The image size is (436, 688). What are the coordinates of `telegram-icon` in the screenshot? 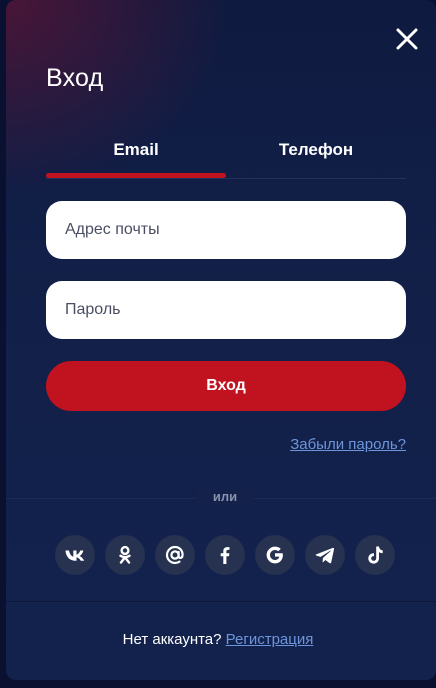 It's located at (325, 555).